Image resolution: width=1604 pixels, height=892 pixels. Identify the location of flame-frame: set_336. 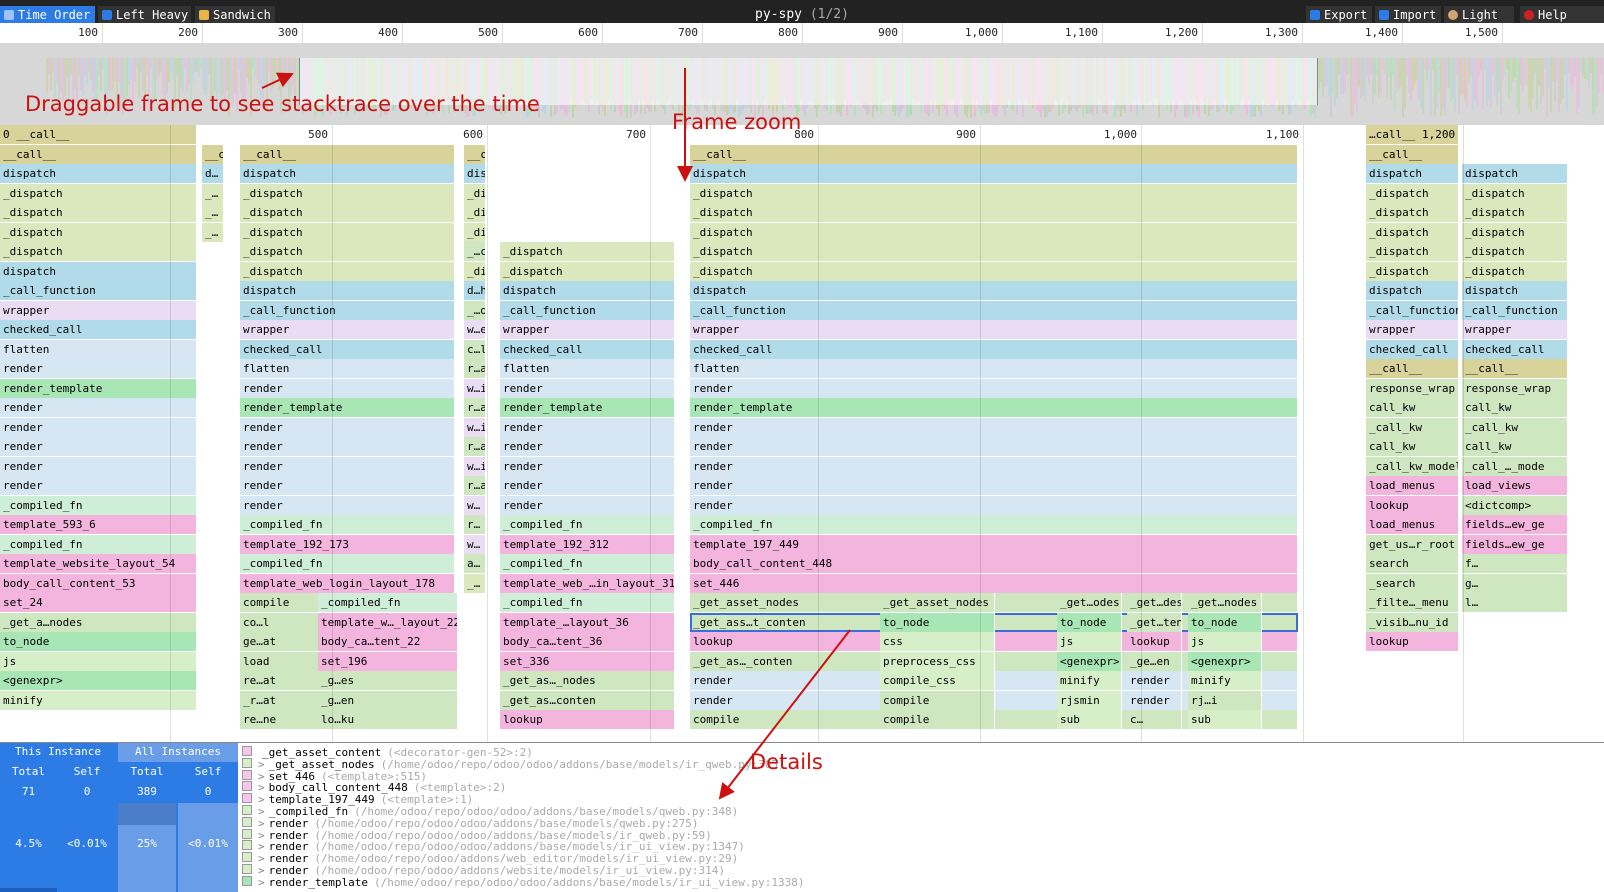
(587, 661).